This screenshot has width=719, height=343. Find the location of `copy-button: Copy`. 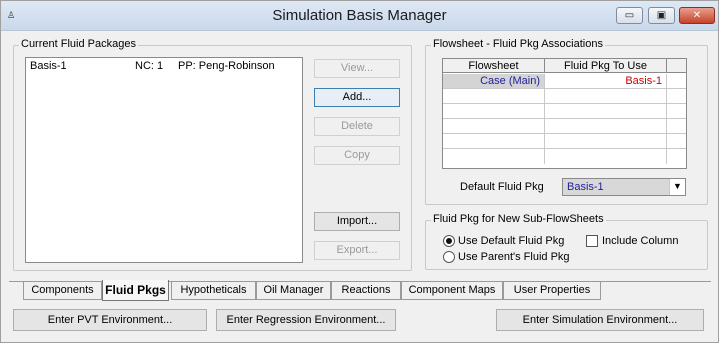

copy-button: Copy is located at coordinates (357, 155).